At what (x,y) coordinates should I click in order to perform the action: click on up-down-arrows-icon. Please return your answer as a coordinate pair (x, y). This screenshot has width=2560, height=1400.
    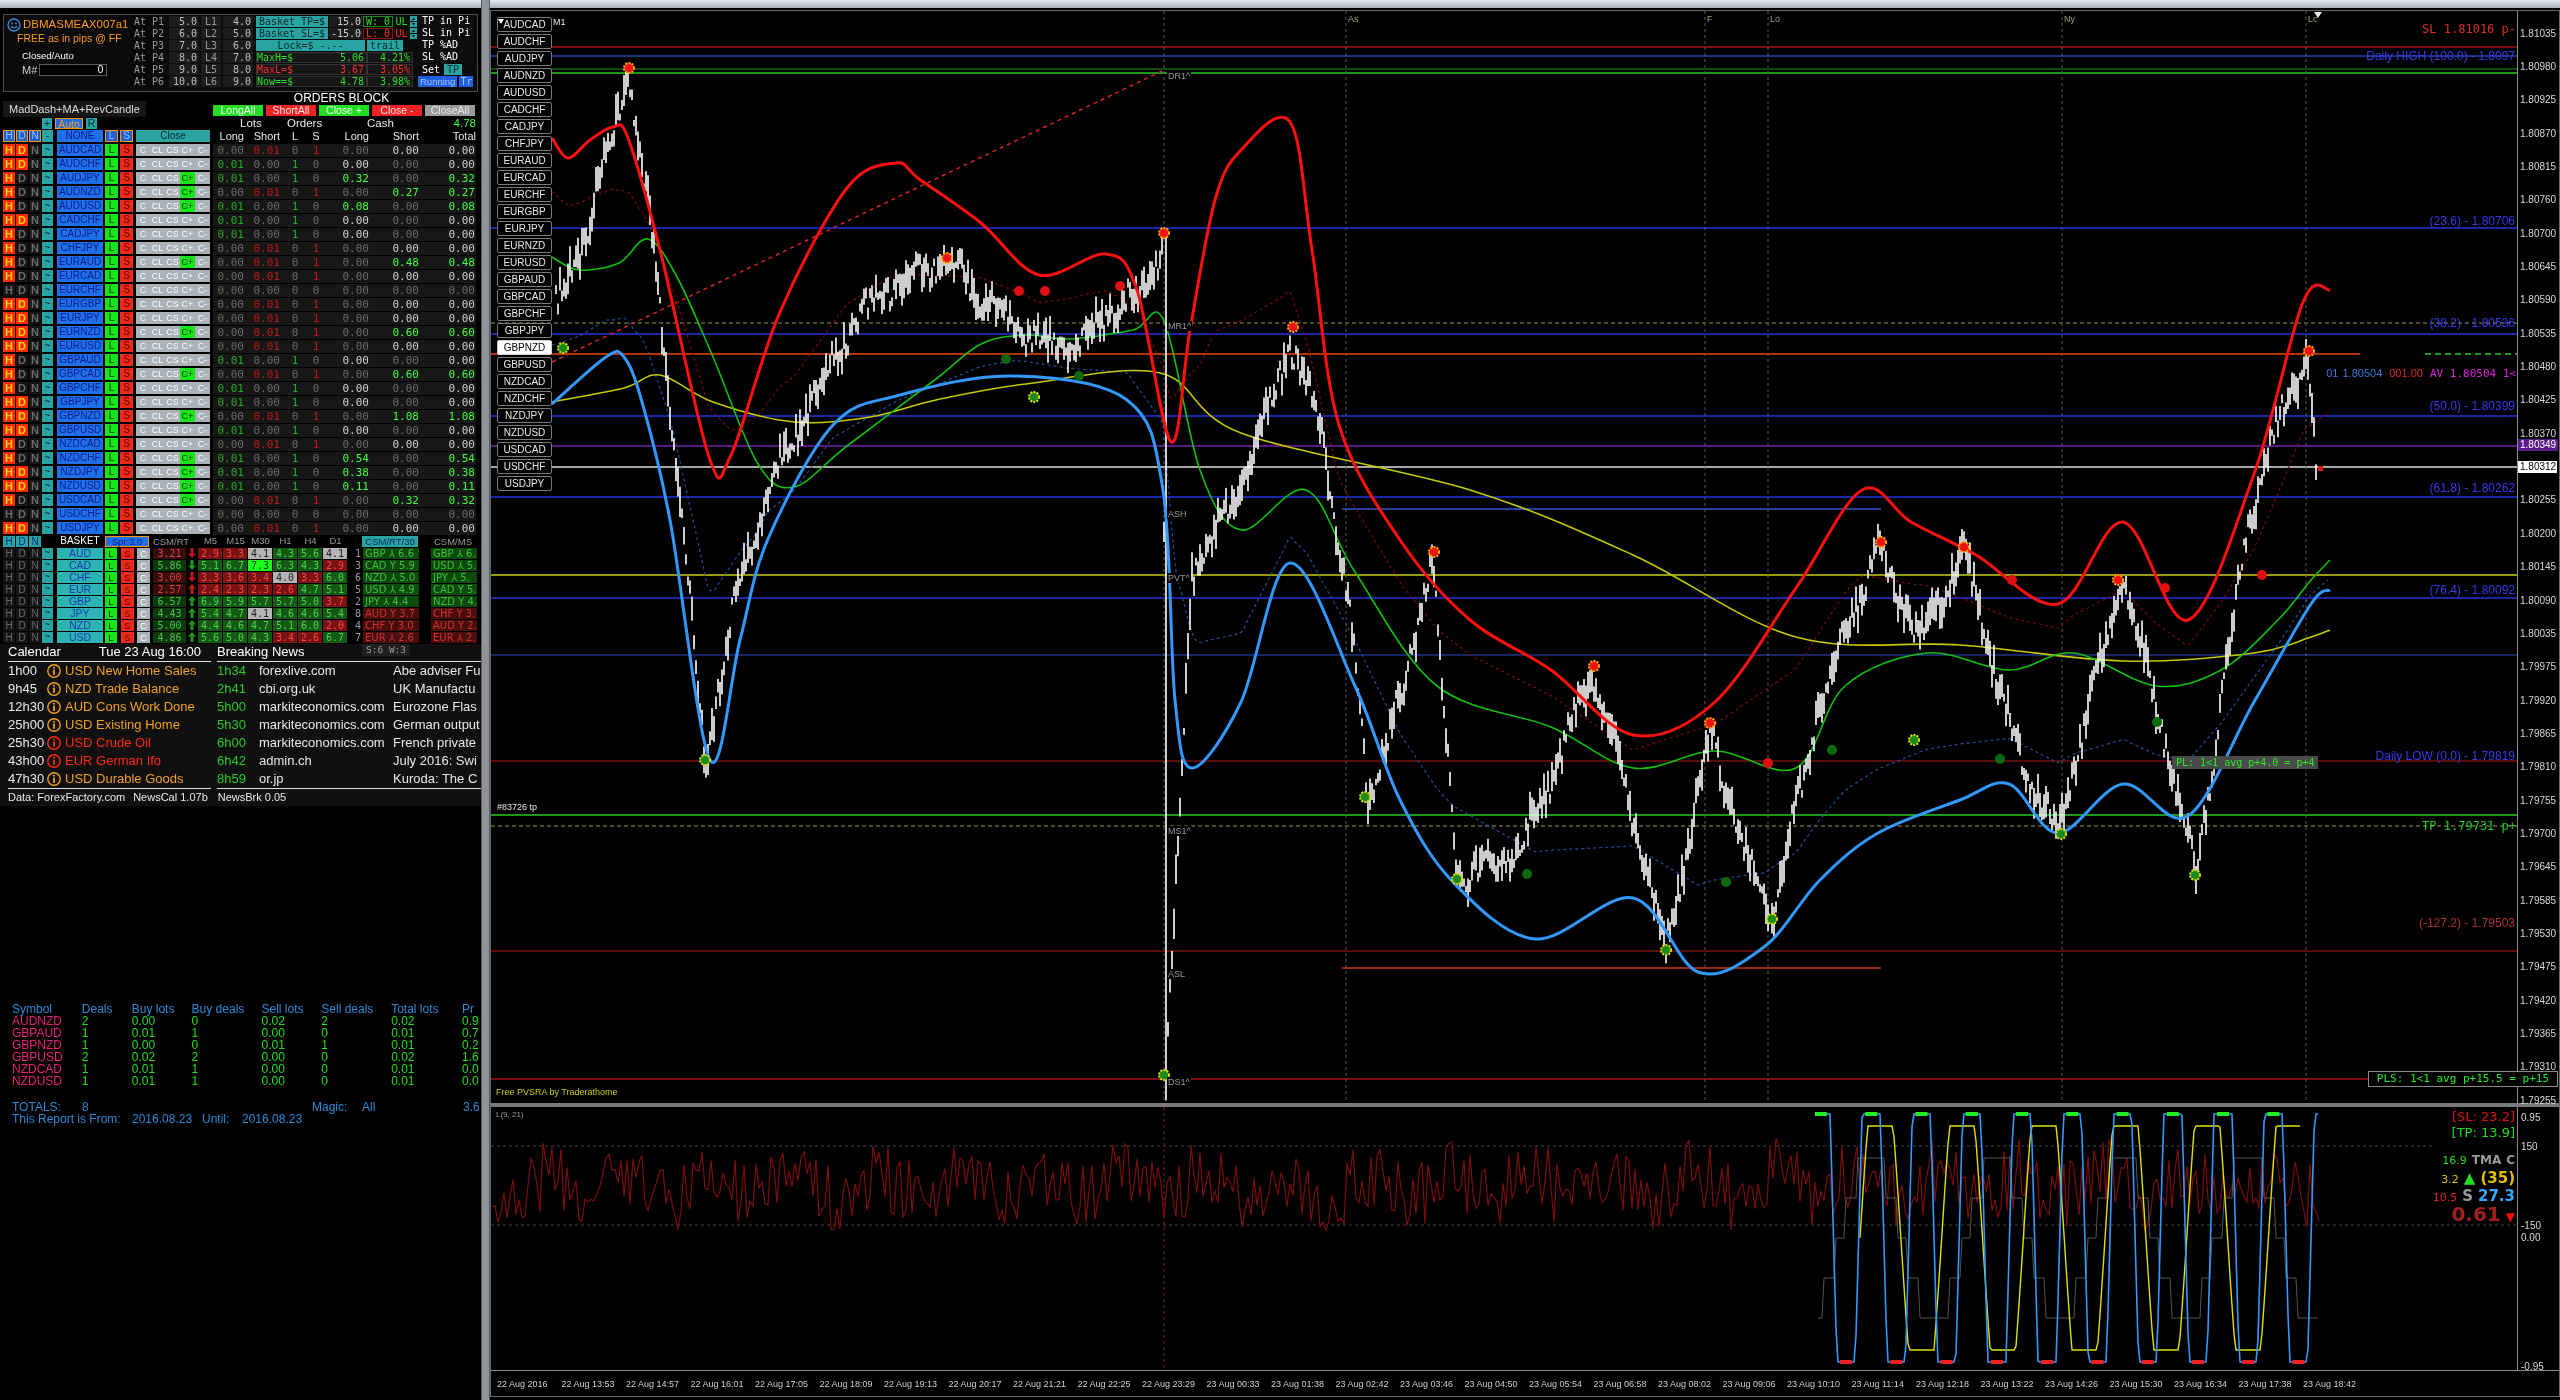
    Looking at the image, I should click on (413, 21).